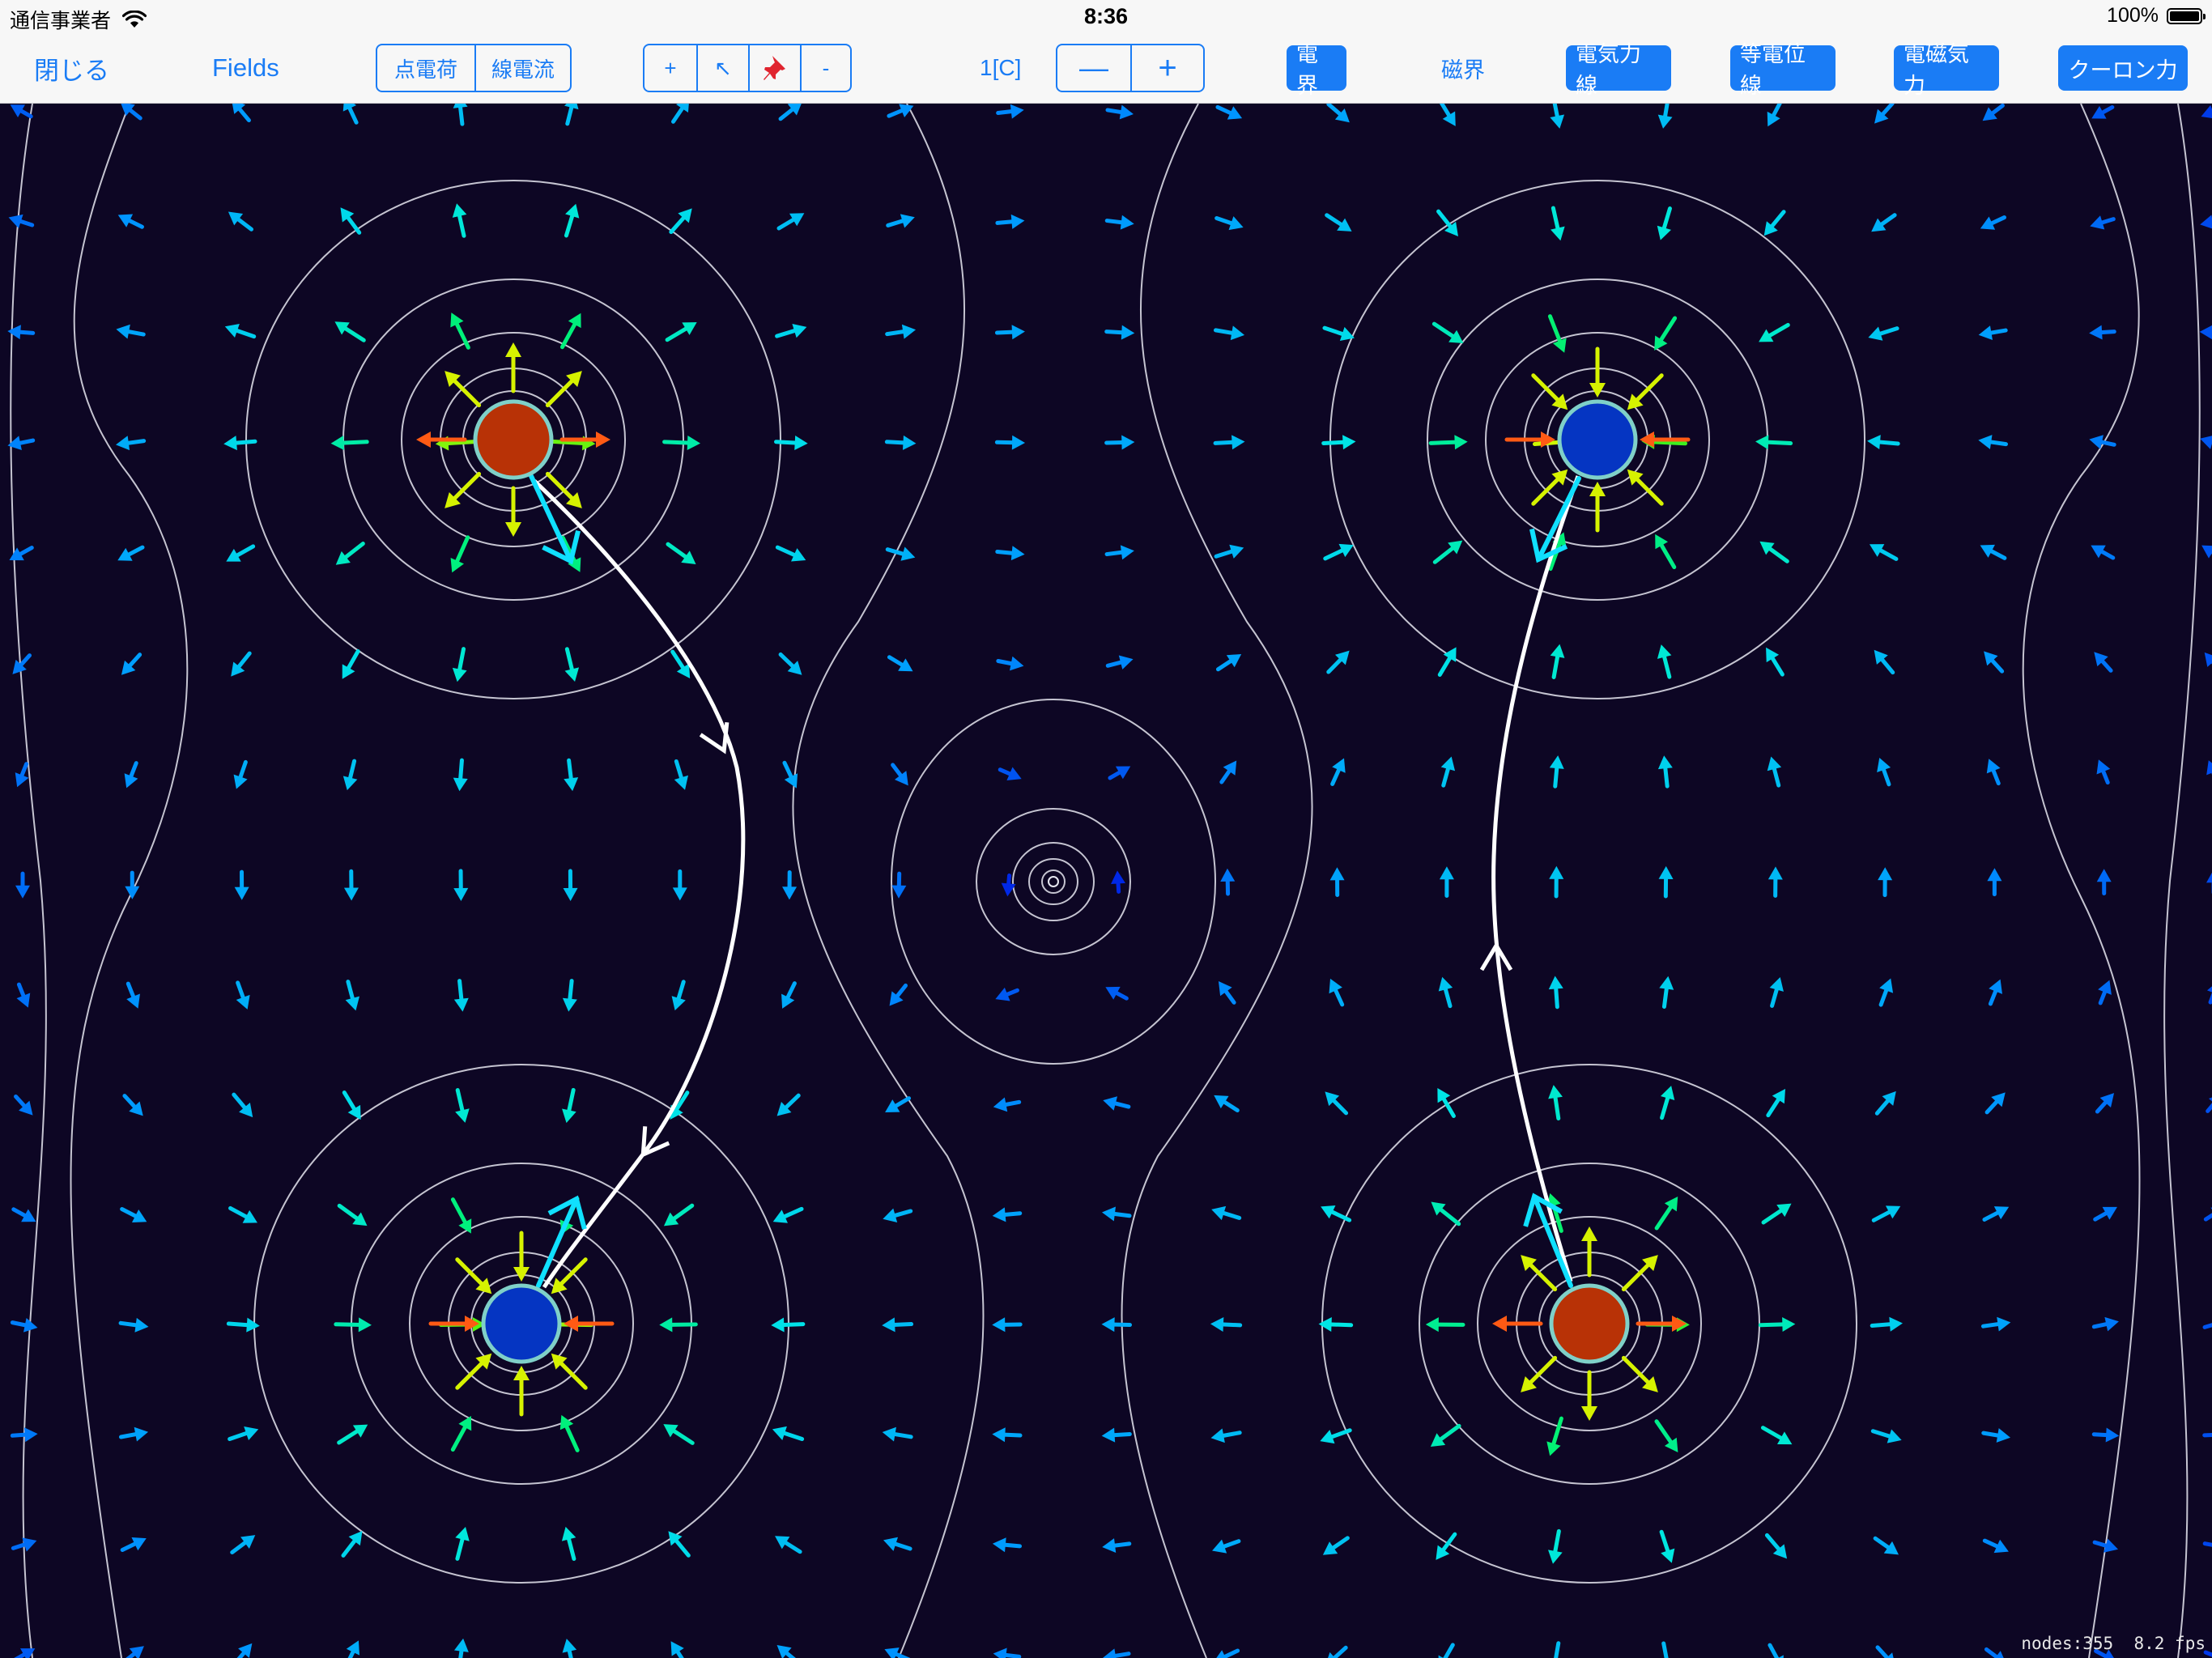  I want to click on toggle-coulomb-force: クーロン力, so click(2123, 68).